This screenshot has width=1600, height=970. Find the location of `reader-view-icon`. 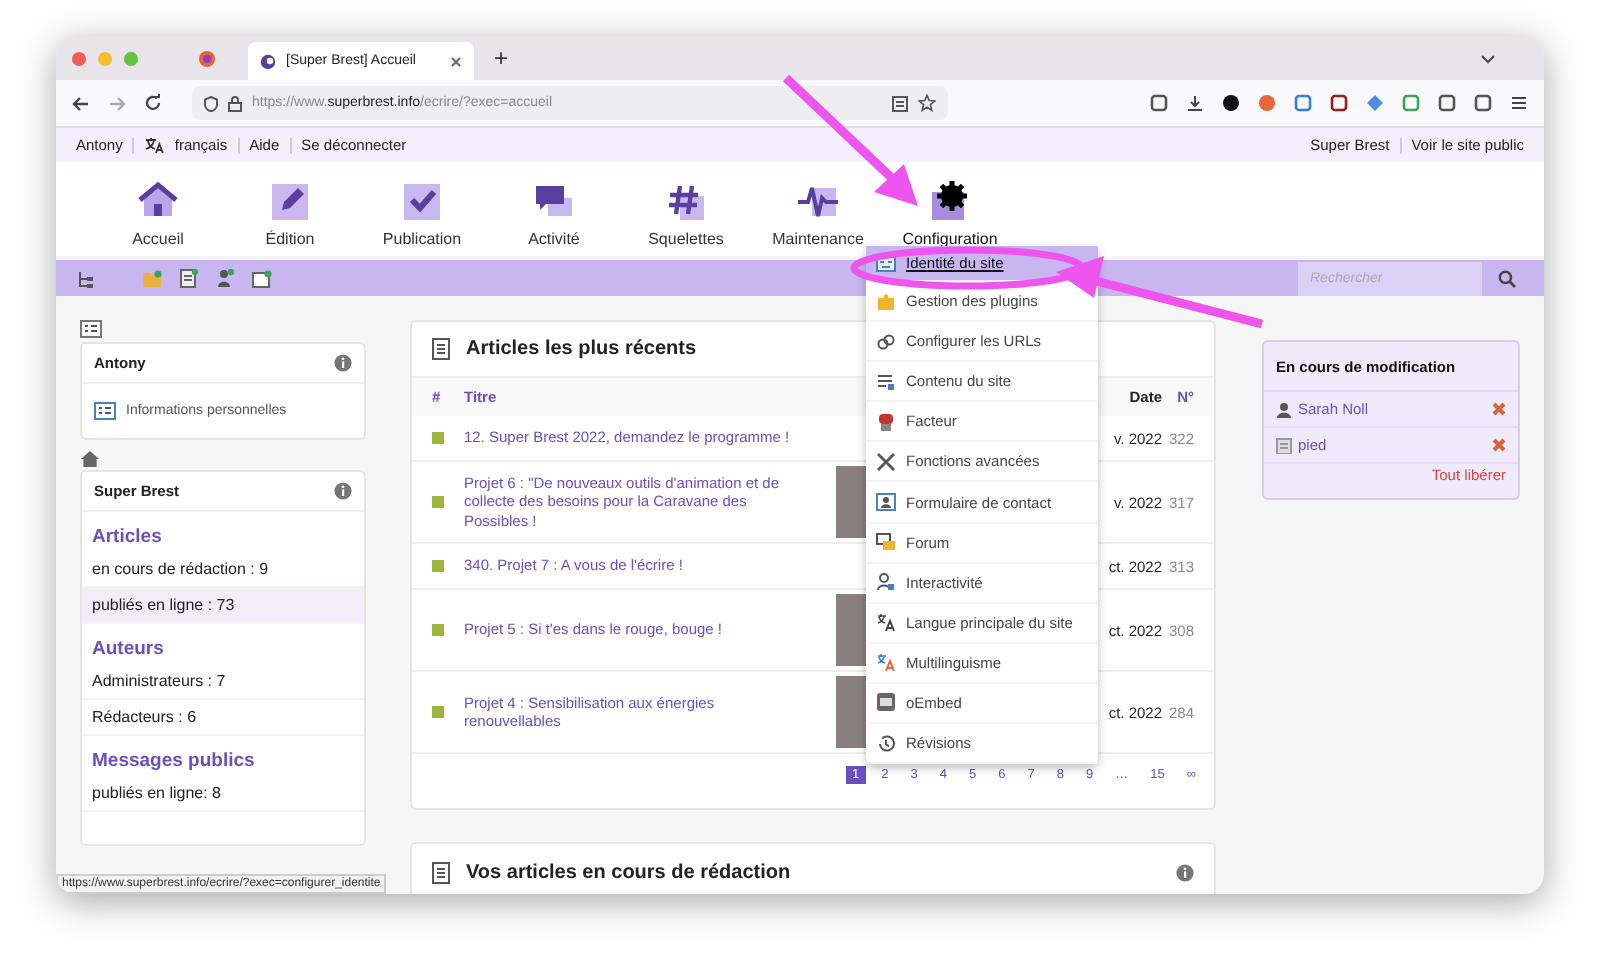

reader-view-icon is located at coordinates (900, 103).